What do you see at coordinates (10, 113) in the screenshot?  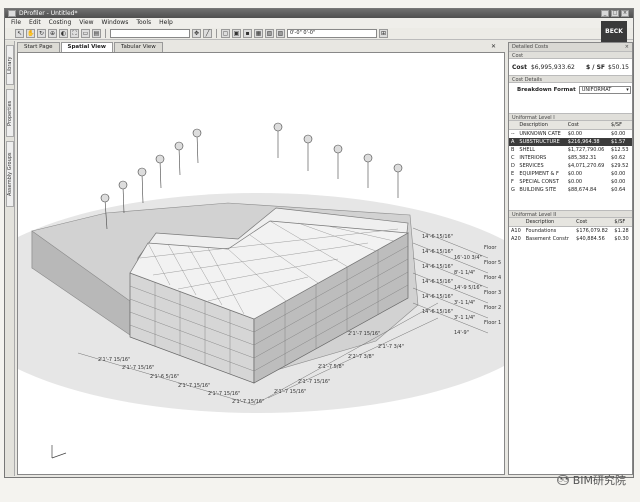 I see `tab-properties: Properties` at bounding box center [10, 113].